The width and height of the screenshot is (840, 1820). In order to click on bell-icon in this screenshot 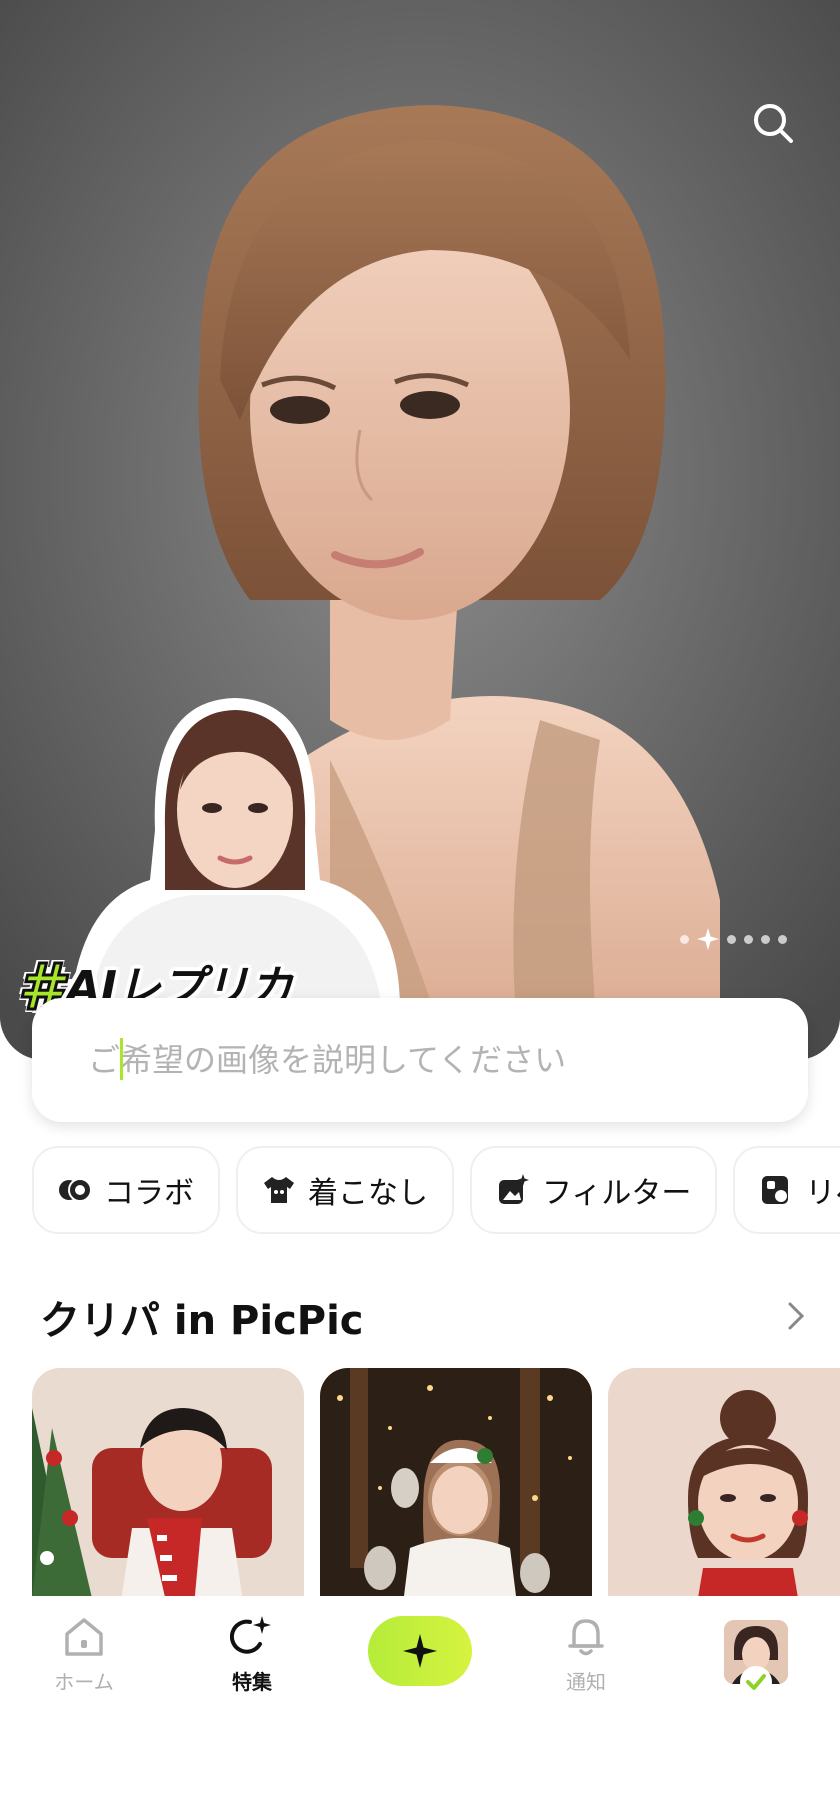, I will do `click(586, 1637)`.